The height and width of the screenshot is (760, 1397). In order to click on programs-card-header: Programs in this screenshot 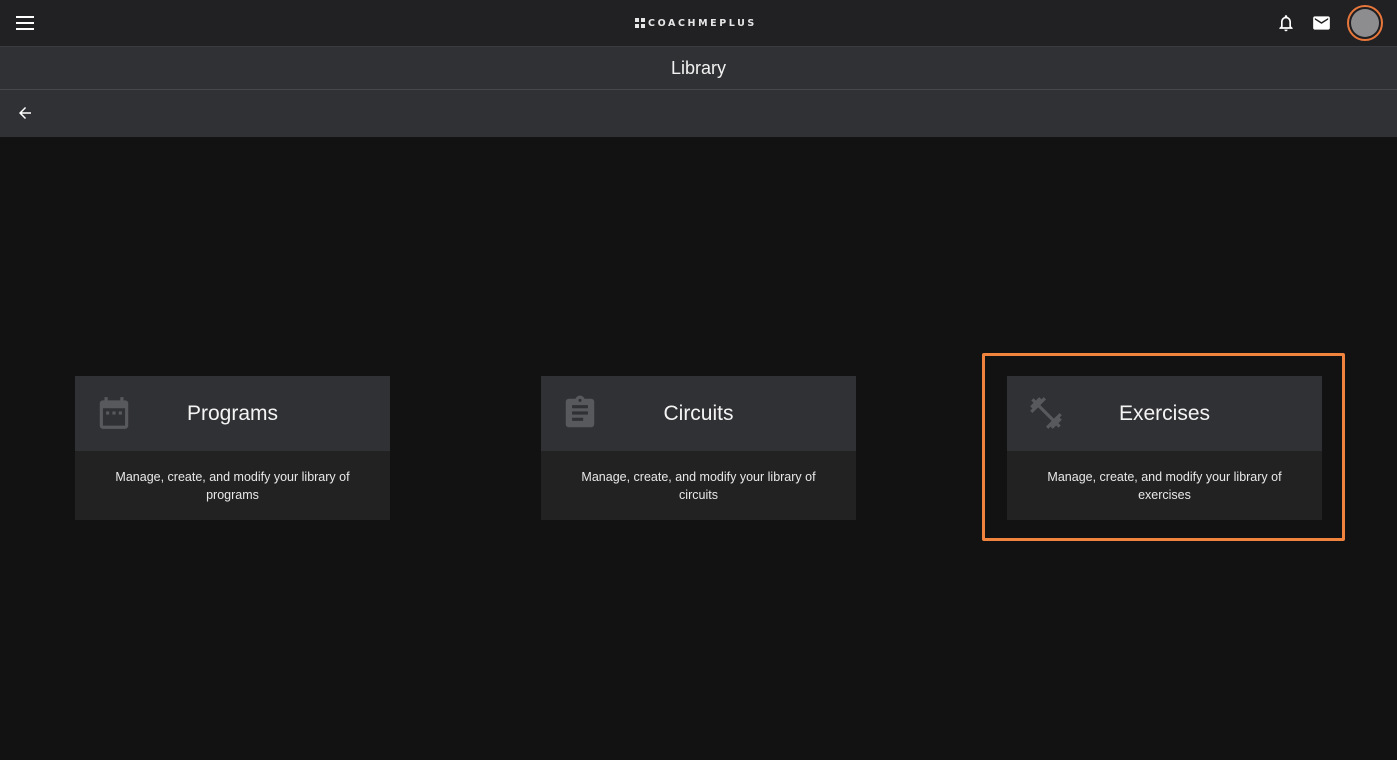, I will do `click(232, 413)`.